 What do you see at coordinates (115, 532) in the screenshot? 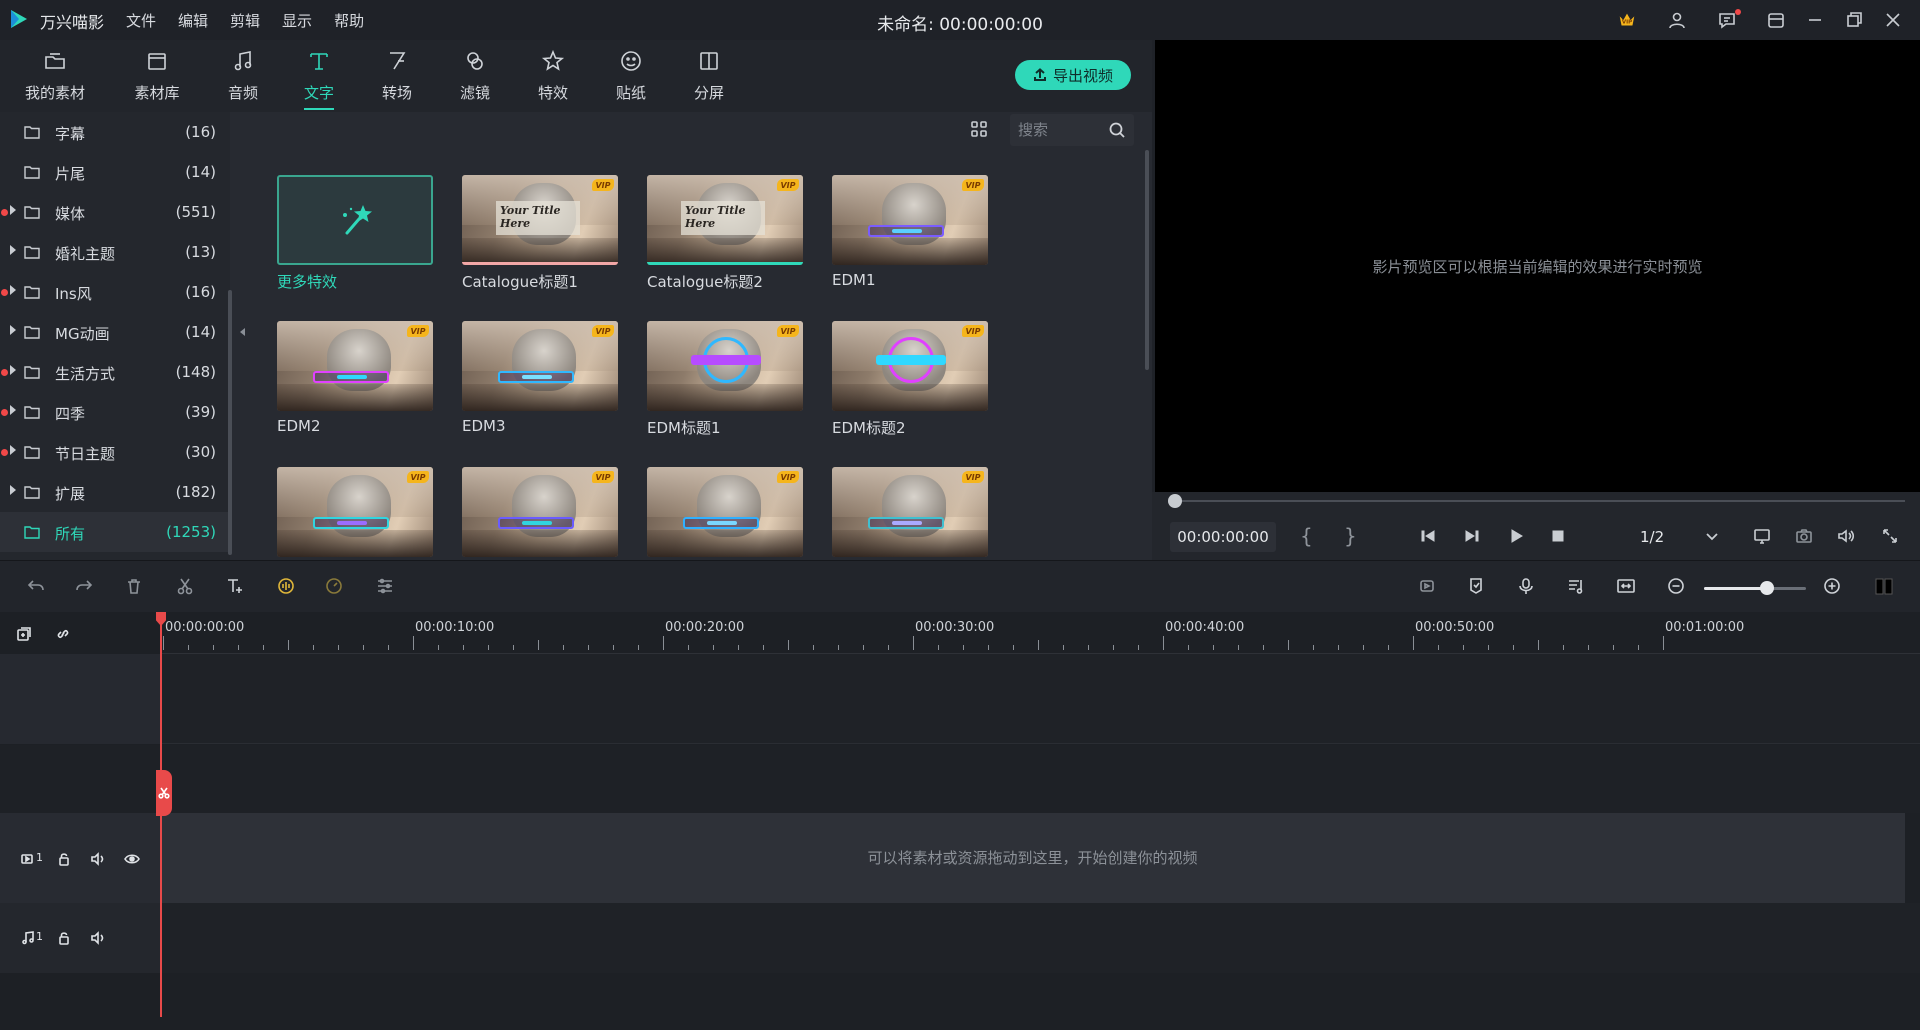
I see `category-item: 所有 (1253)` at bounding box center [115, 532].